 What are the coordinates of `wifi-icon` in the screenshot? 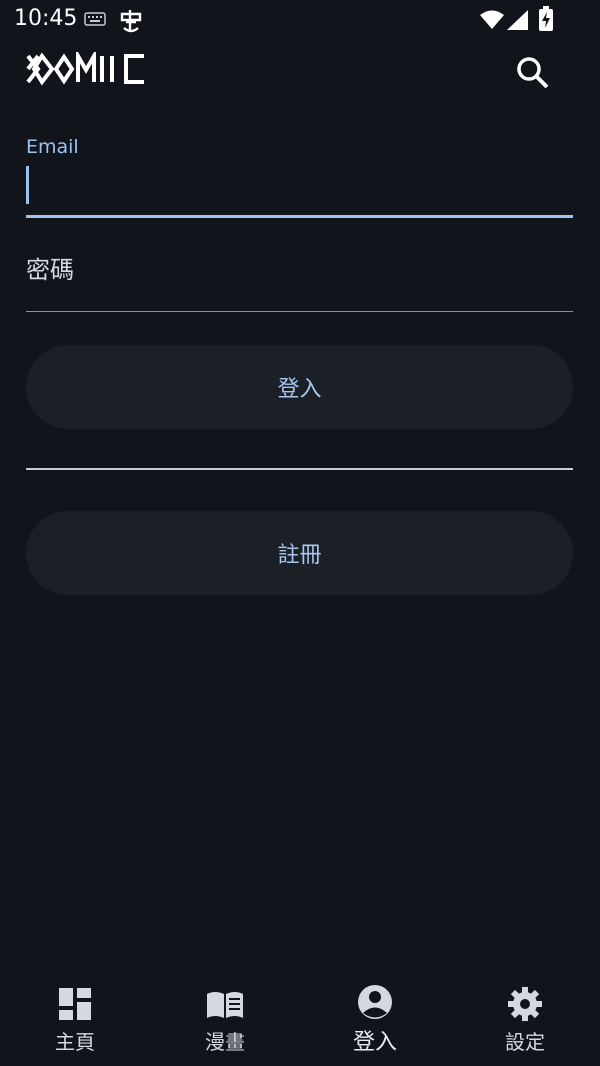 It's located at (492, 19).